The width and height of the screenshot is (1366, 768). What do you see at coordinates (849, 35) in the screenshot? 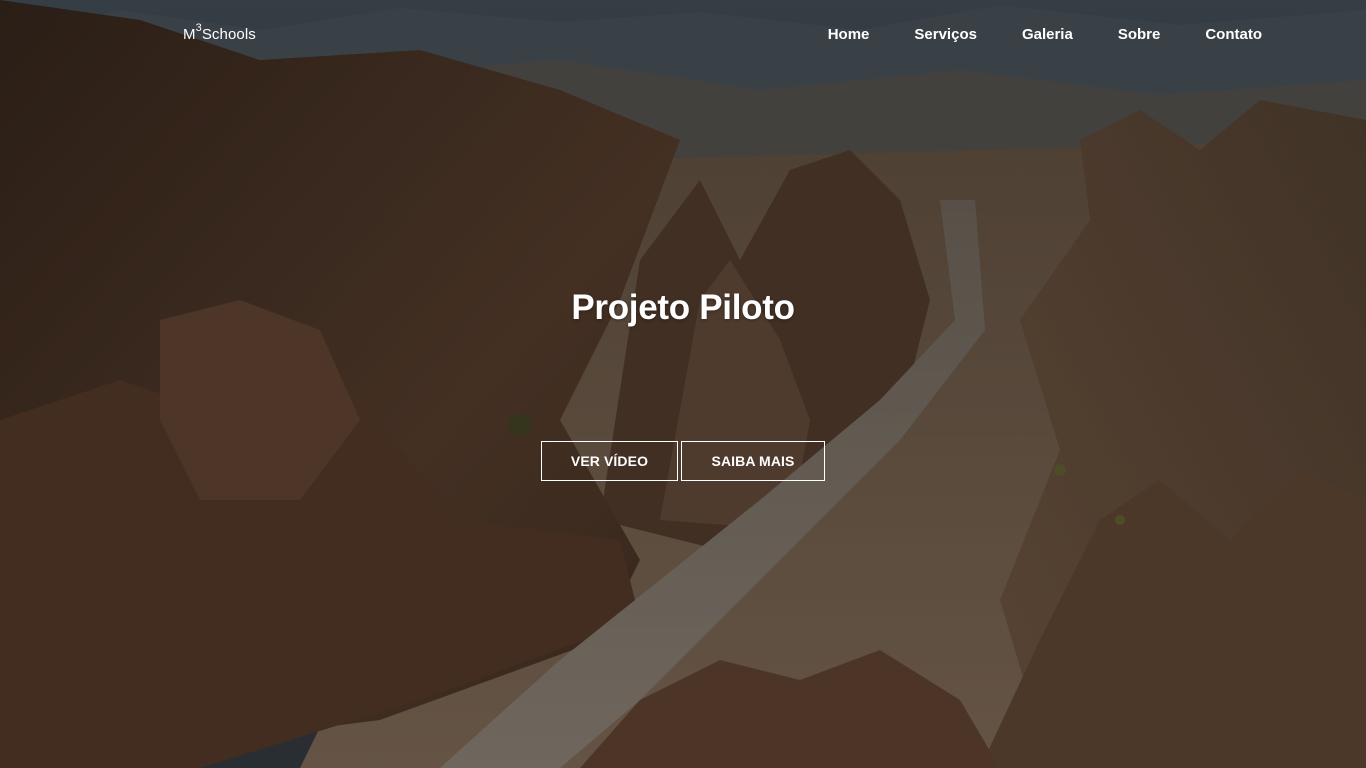
I see `nav-item-home: Home` at bounding box center [849, 35].